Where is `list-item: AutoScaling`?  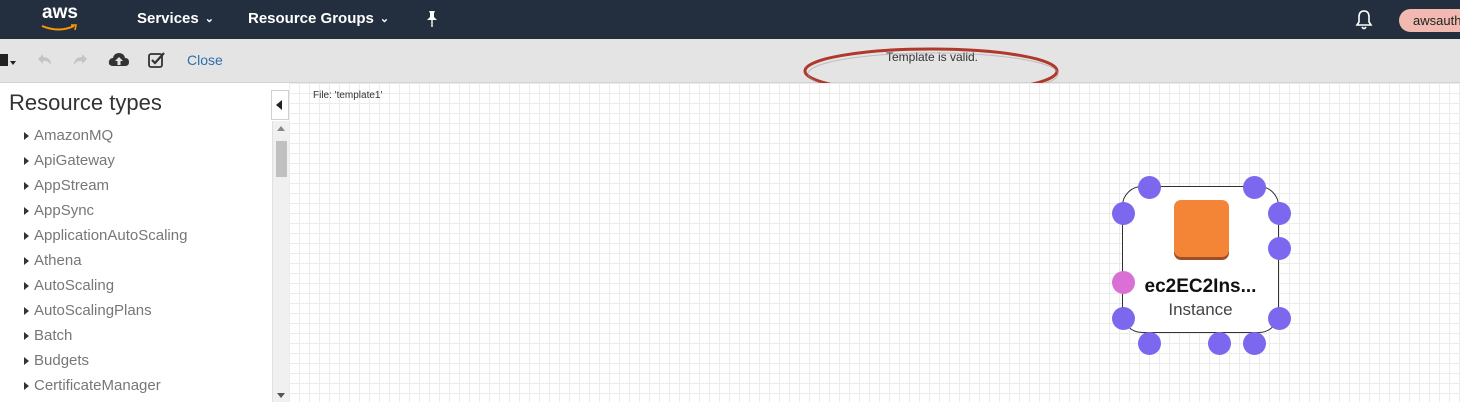
list-item: AutoScaling is located at coordinates (105, 285).